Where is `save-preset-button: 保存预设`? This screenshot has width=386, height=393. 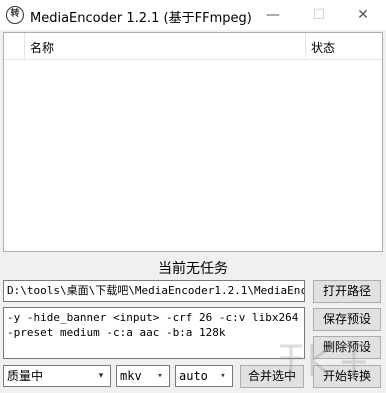 save-preset-button: 保存预设 is located at coordinates (347, 319).